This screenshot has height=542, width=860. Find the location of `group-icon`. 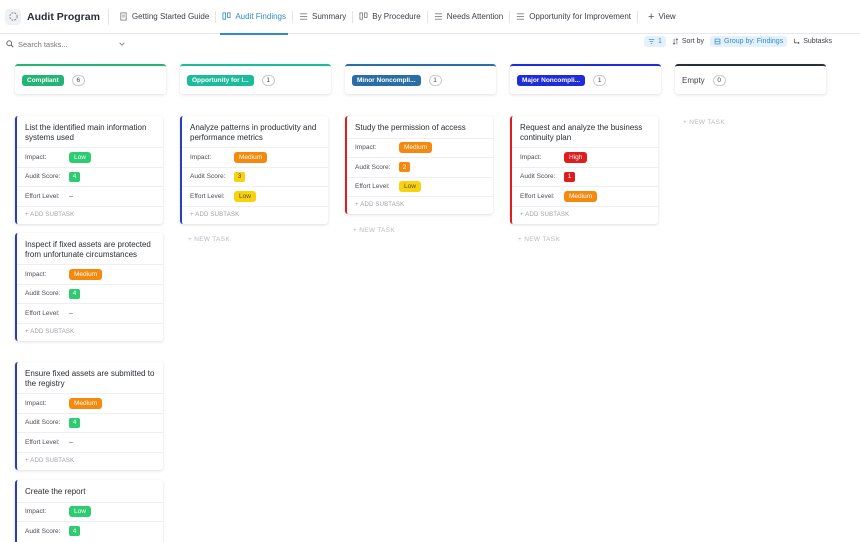

group-icon is located at coordinates (717, 41).